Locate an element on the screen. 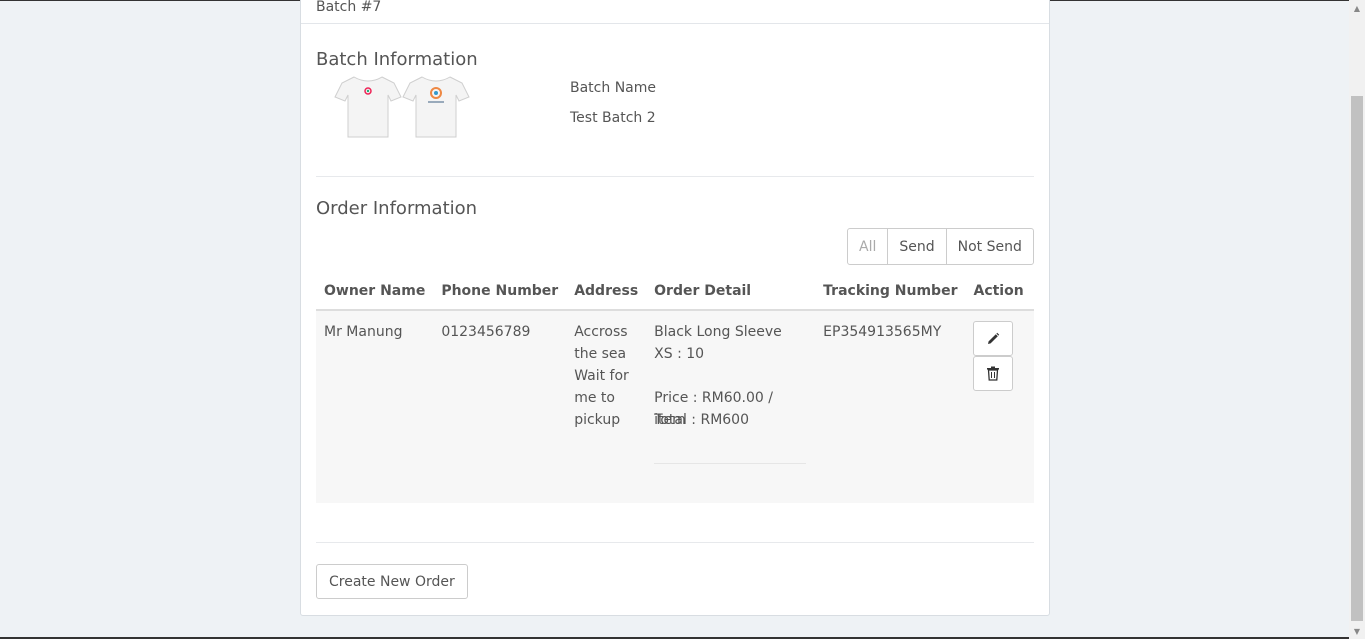 The width and height of the screenshot is (1365, 639). tshirt-back-icon is located at coordinates (436, 107).